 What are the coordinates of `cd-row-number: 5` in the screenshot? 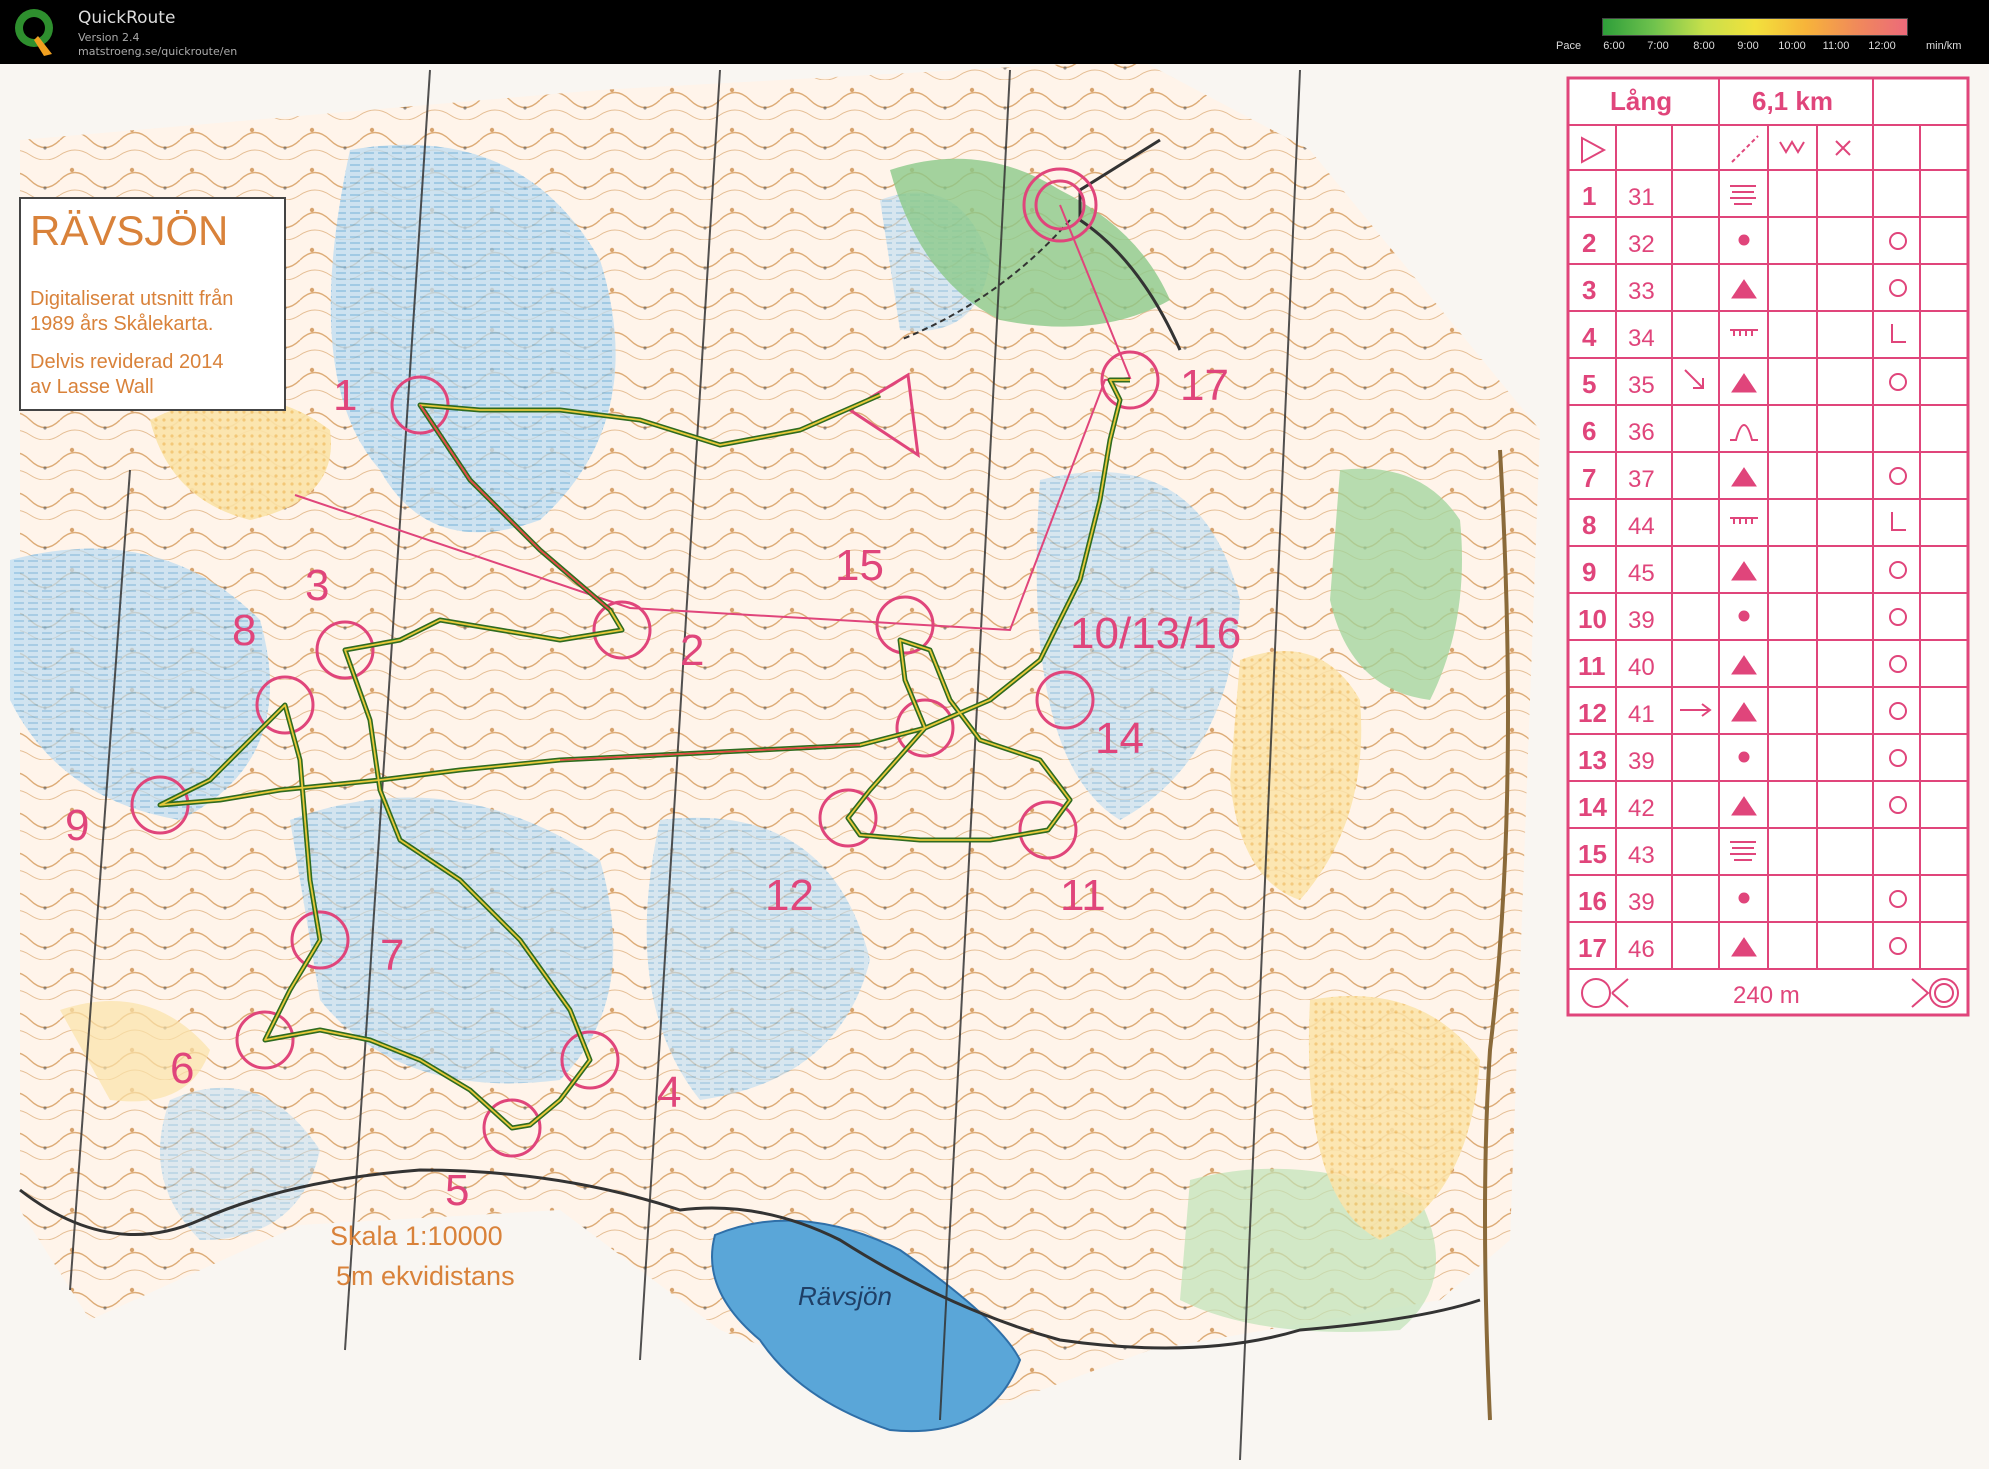 It's located at (1589, 384).